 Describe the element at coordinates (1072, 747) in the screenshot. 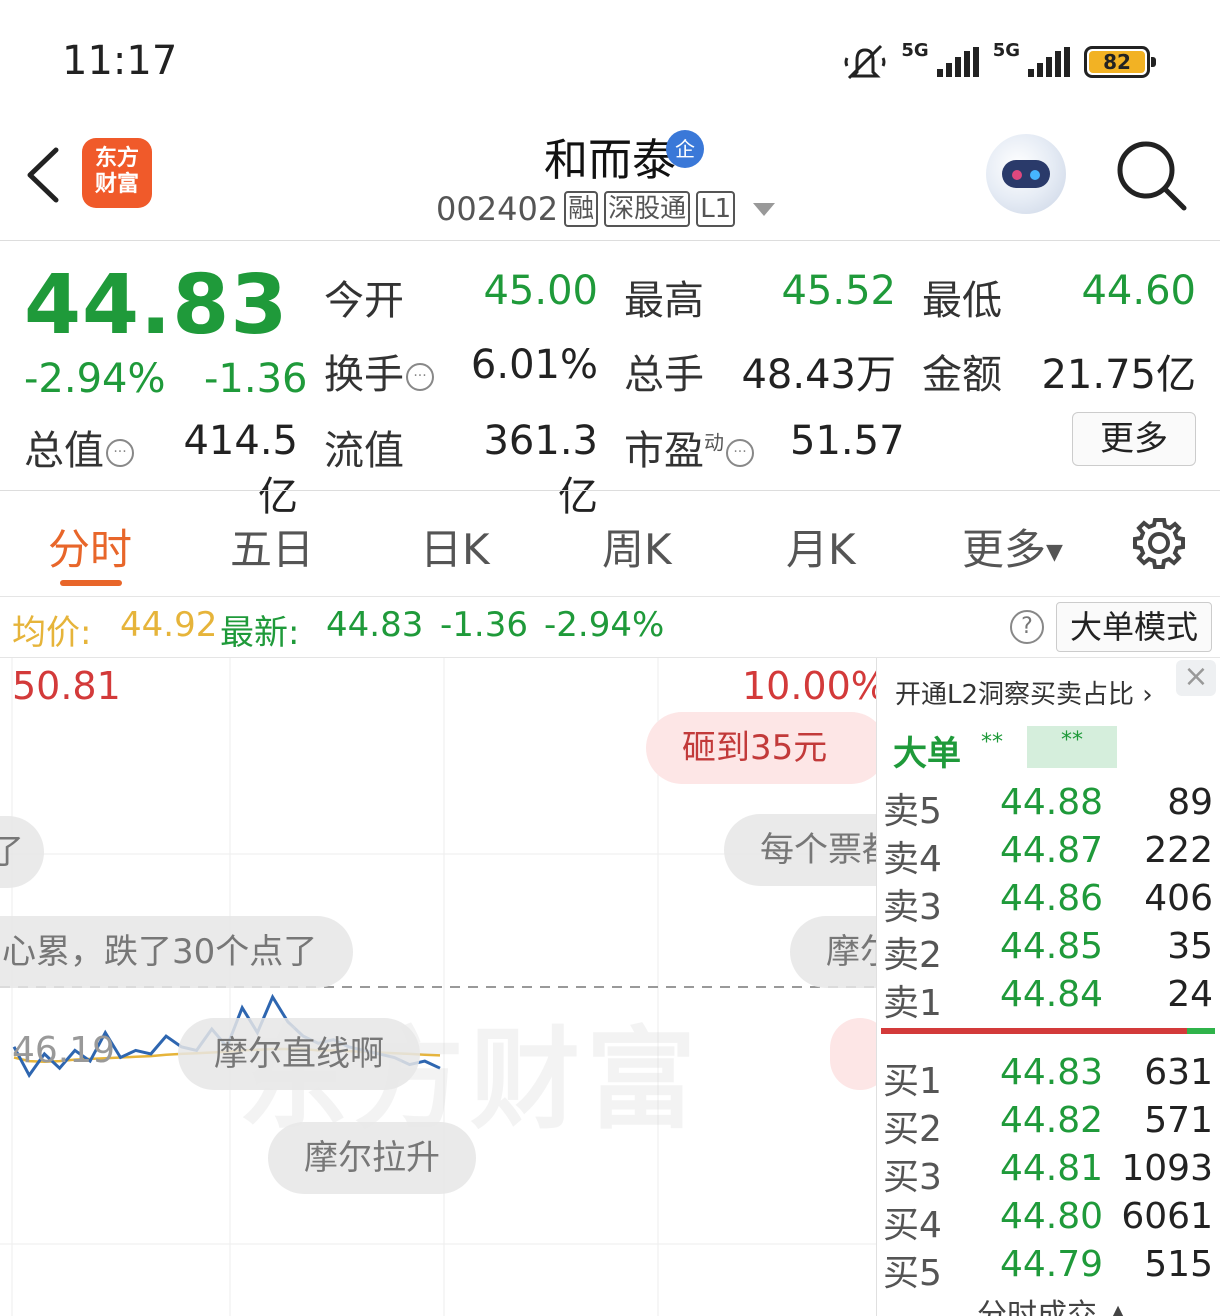

I see `big-order-stars-box: **` at that location.